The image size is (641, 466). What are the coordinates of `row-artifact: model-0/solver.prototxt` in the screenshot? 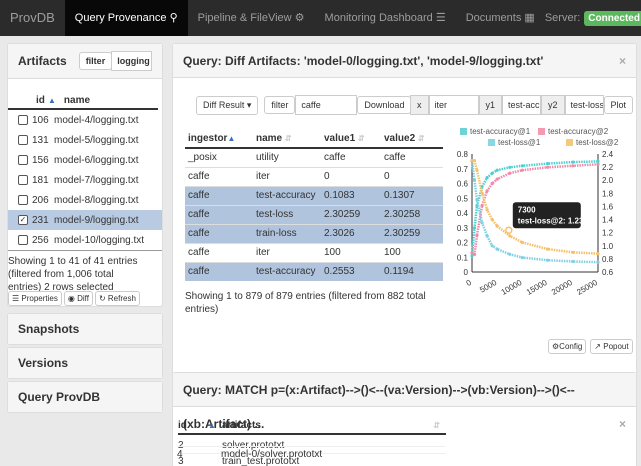 It's located at (272, 454).